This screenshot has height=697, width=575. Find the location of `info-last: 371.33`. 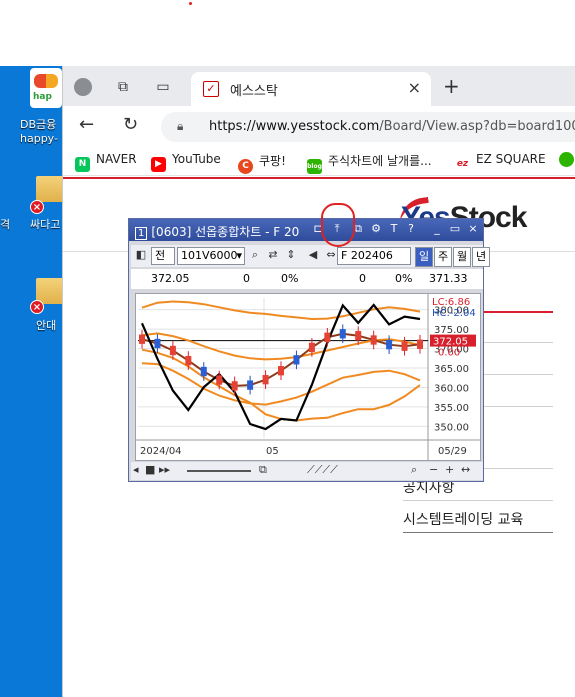

info-last: 371.33 is located at coordinates (448, 278).